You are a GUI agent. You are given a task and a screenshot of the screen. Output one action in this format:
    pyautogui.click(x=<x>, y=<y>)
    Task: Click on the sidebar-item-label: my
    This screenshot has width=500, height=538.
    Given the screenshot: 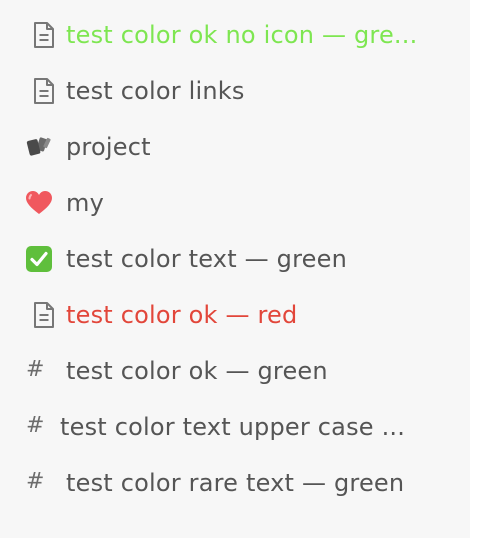 What is the action you would take?
    pyautogui.click(x=85, y=203)
    